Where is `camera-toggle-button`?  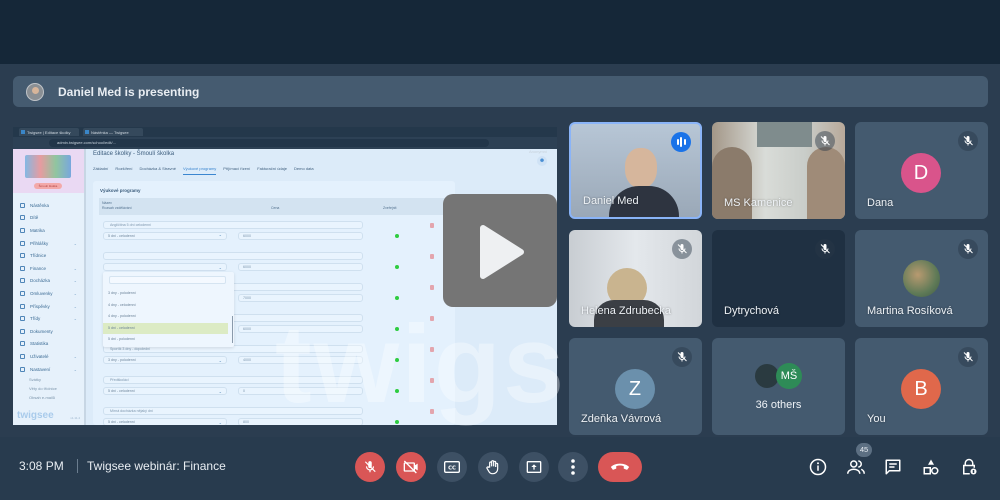
camera-toggle-button is located at coordinates (411, 467).